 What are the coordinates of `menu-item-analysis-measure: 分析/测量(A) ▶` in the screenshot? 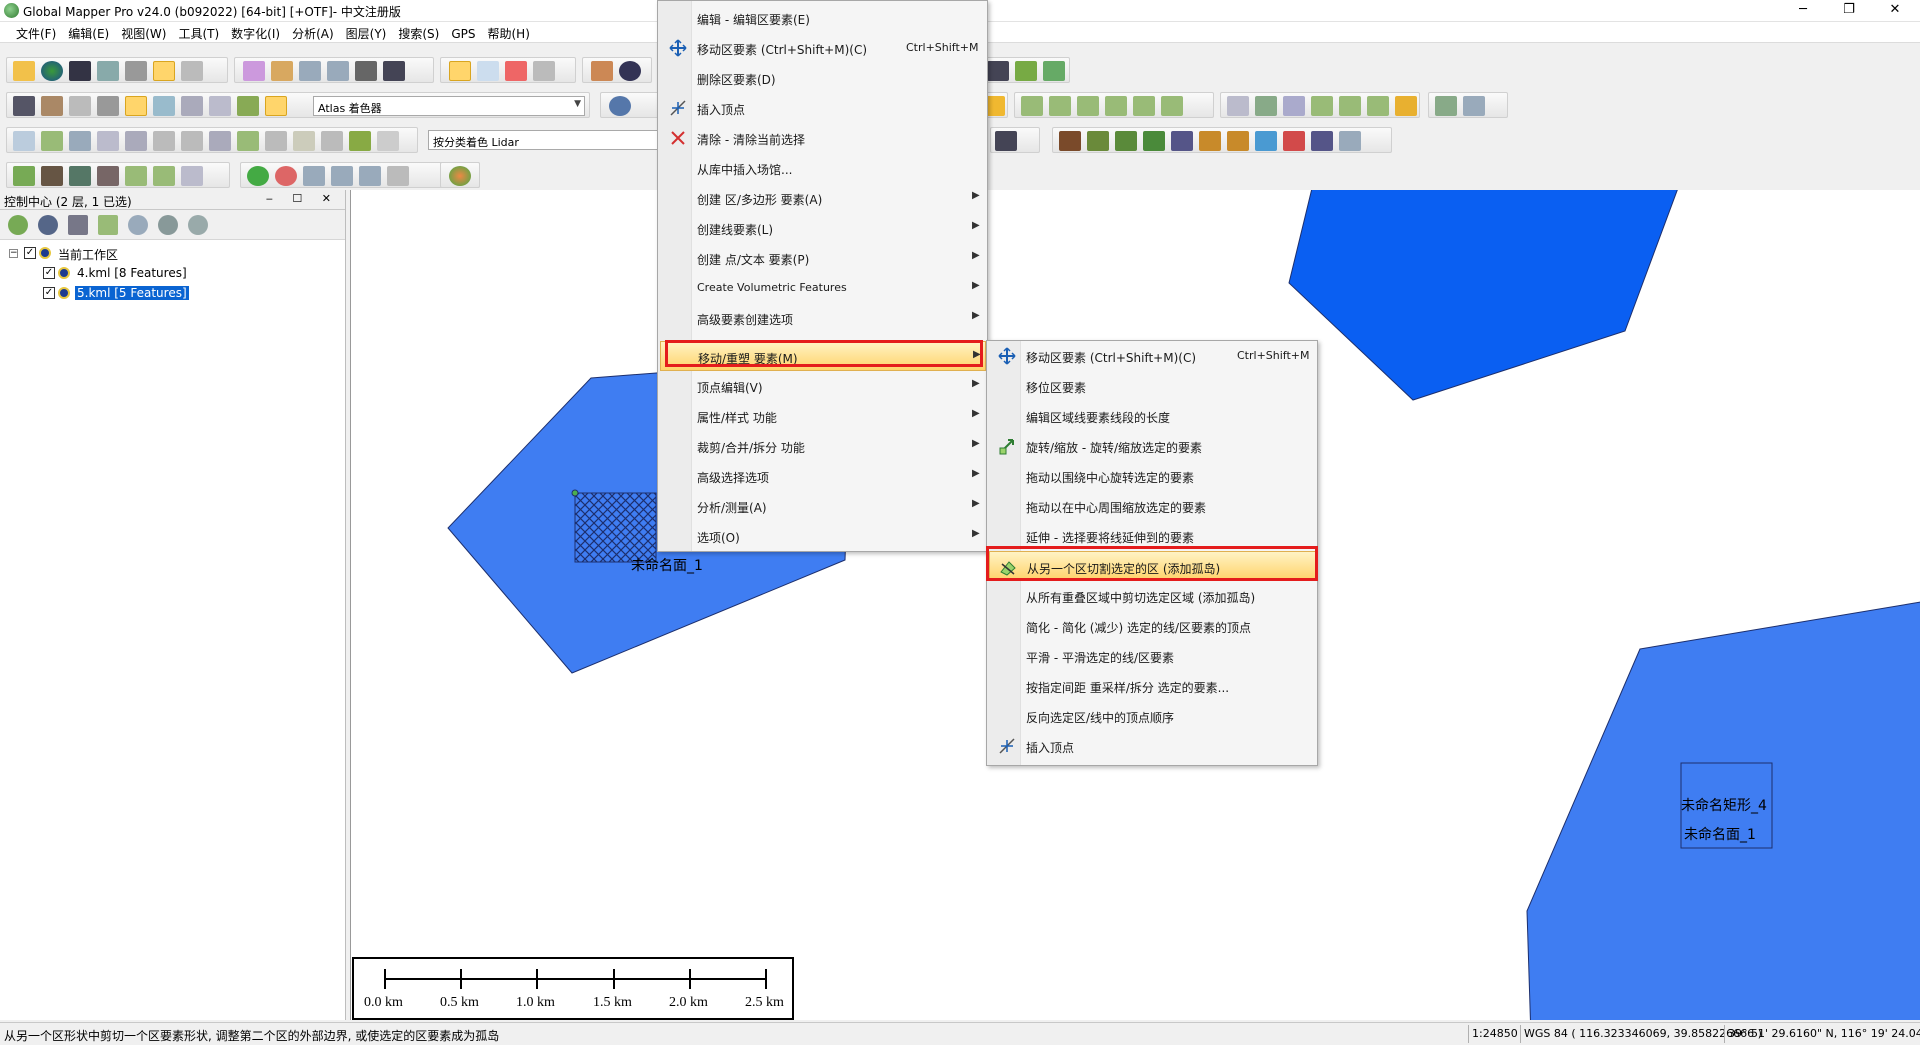 It's located at (823, 506).